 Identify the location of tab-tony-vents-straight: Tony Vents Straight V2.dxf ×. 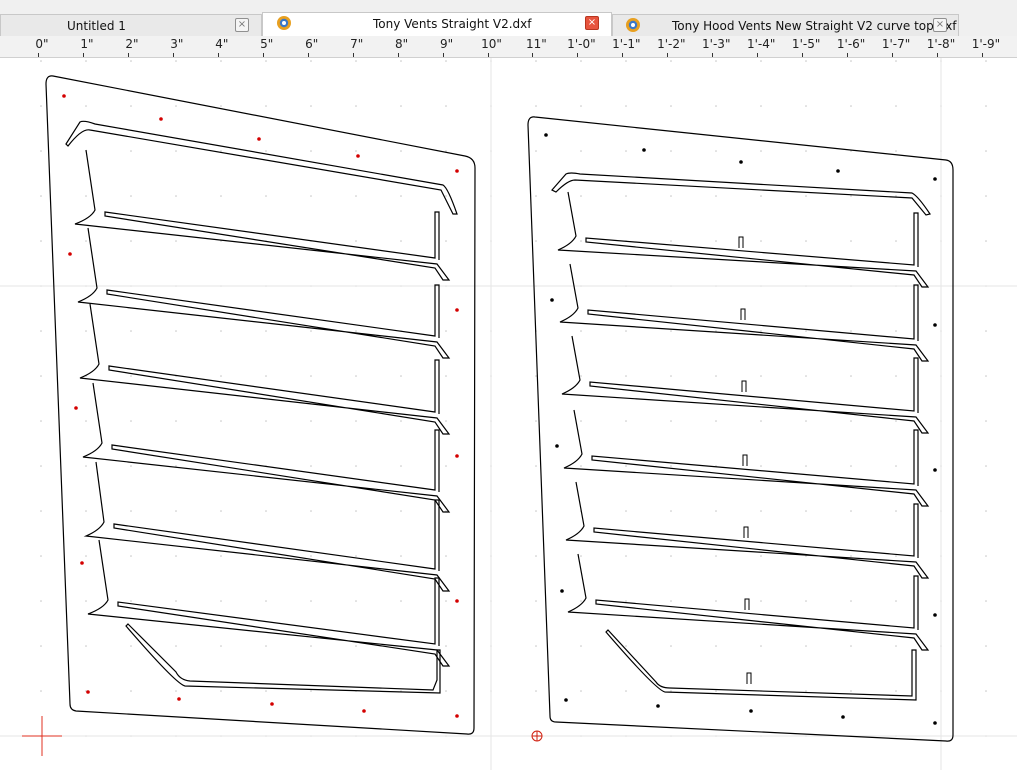
(437, 24).